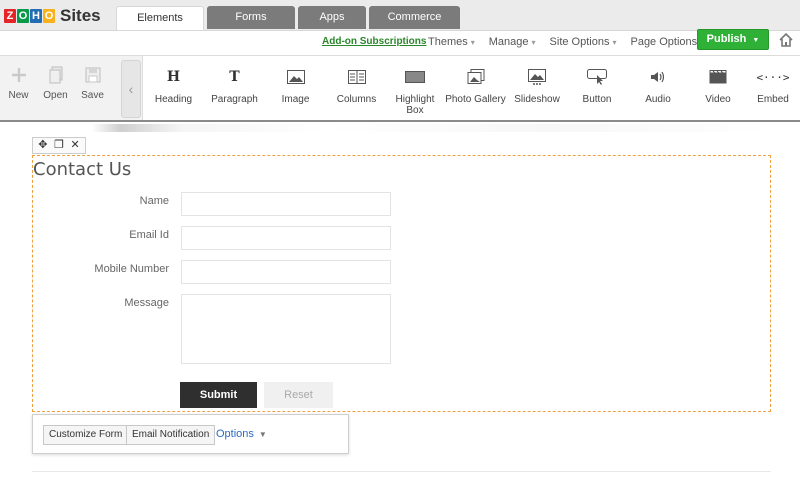 The width and height of the screenshot is (800, 491). Describe the element at coordinates (149, 235) in the screenshot. I see `email-label: Email Id` at that location.